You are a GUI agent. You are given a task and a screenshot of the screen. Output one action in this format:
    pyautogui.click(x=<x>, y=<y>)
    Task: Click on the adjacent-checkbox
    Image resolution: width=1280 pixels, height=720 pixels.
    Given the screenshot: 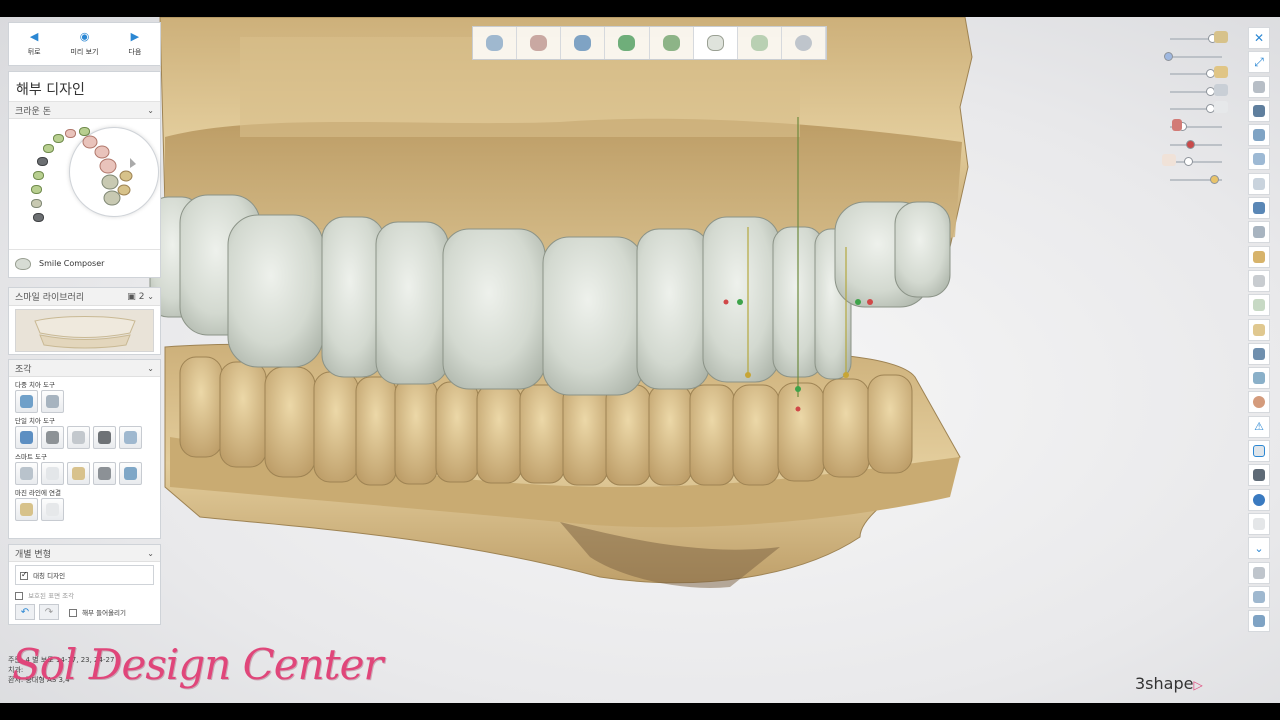 What is the action you would take?
    pyautogui.click(x=73, y=613)
    